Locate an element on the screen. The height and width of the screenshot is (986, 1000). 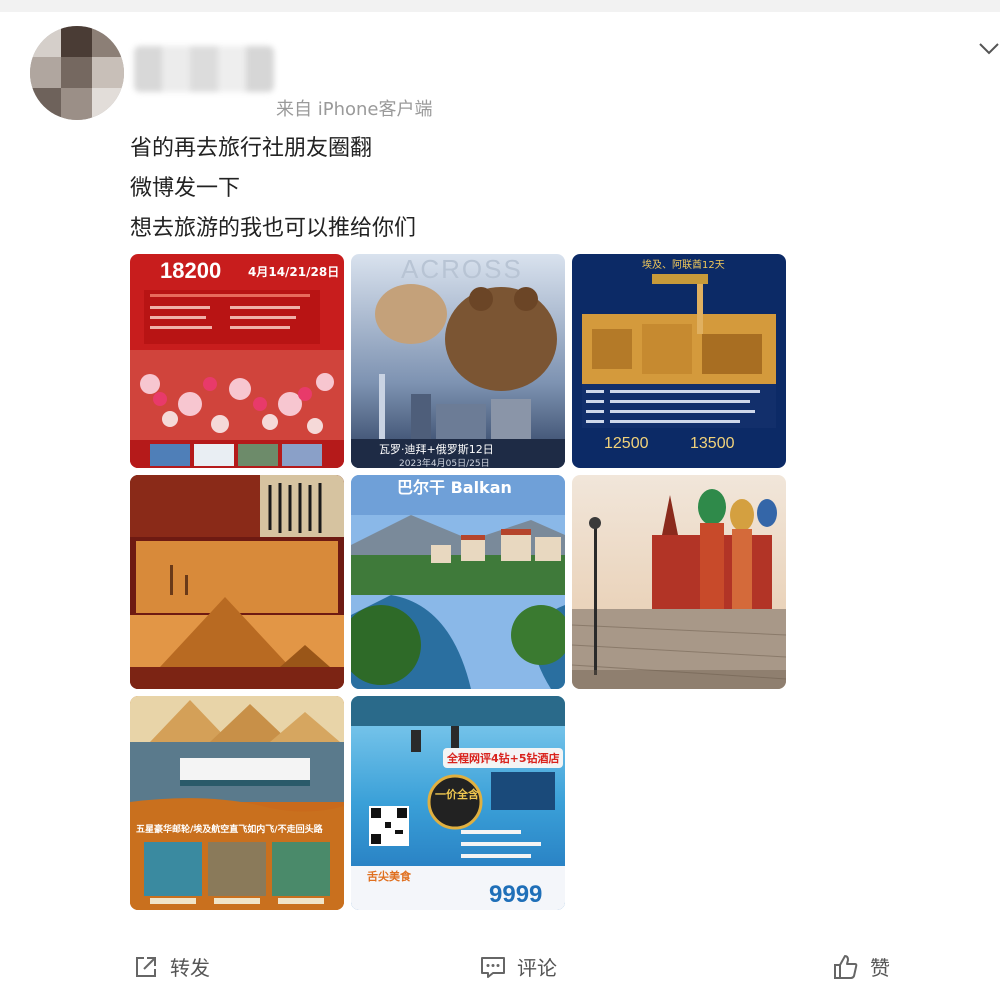
thumbs-up-icon is located at coordinates (846, 966).